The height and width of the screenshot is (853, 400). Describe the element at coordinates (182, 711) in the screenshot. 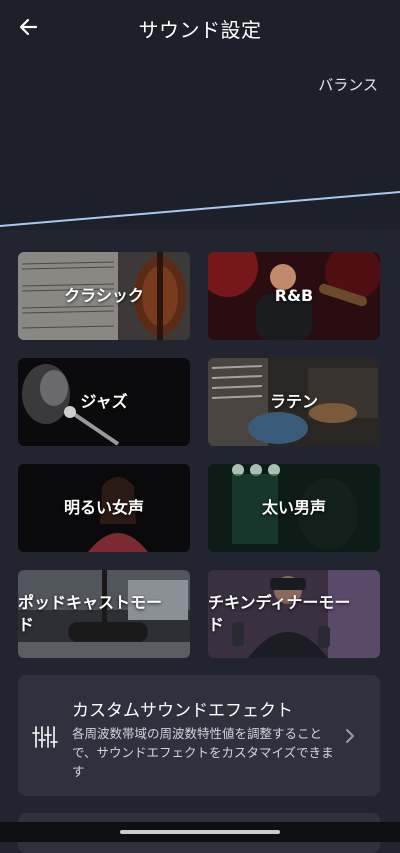

I see `custom-effect-title: カスタムサウンドエフェクト` at that location.